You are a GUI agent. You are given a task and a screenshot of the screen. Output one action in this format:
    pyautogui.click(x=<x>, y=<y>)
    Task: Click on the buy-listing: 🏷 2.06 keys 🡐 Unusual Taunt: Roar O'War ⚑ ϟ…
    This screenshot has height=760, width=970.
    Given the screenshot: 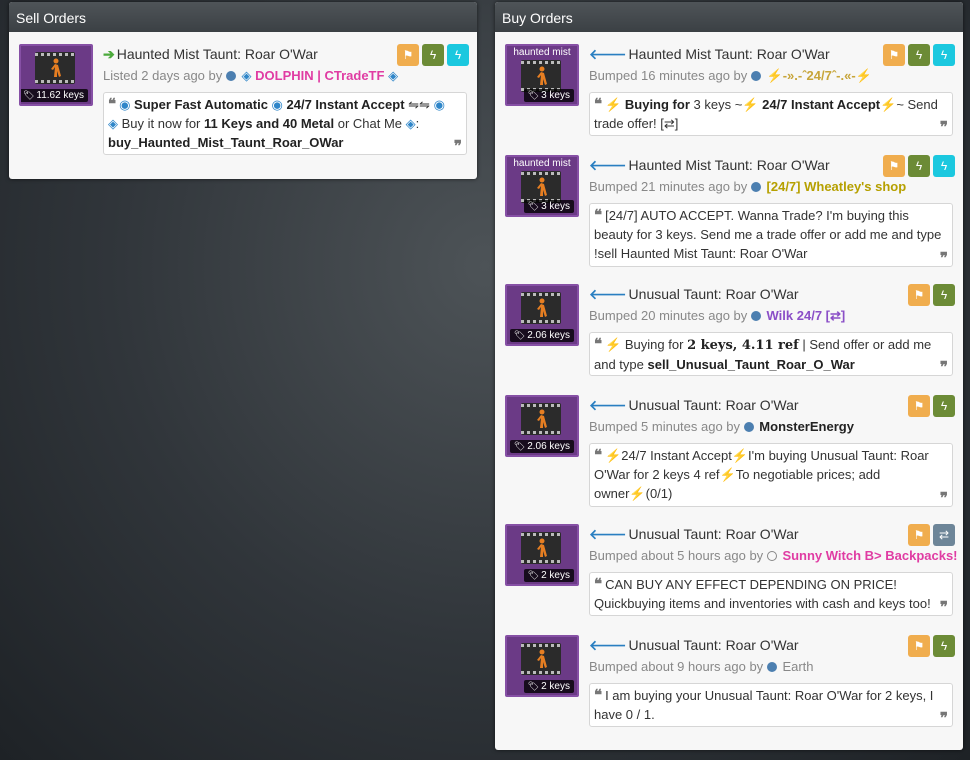 What is the action you would take?
    pyautogui.click(x=730, y=455)
    